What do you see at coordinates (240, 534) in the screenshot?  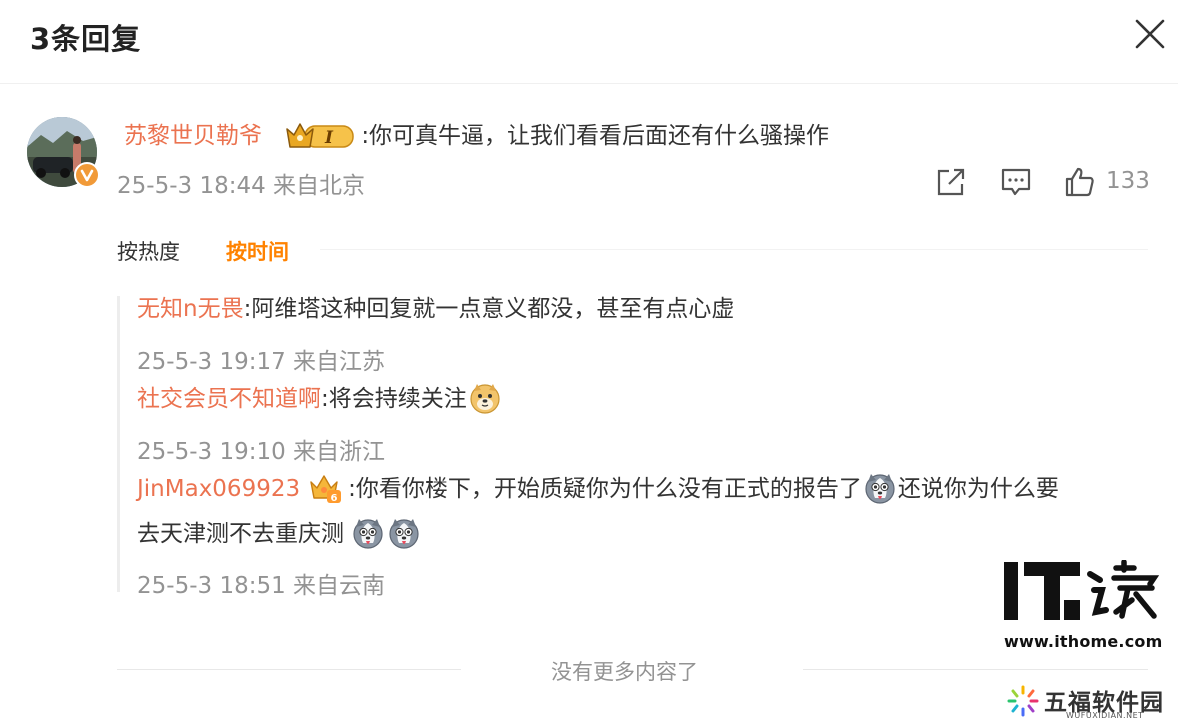 I see `reply-text: 去天津测不去重庆测` at bounding box center [240, 534].